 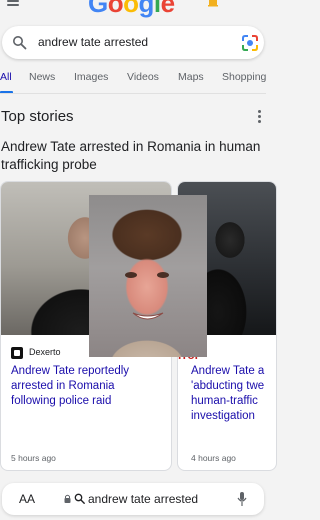 I want to click on tab-images: Images, so click(x=91, y=77).